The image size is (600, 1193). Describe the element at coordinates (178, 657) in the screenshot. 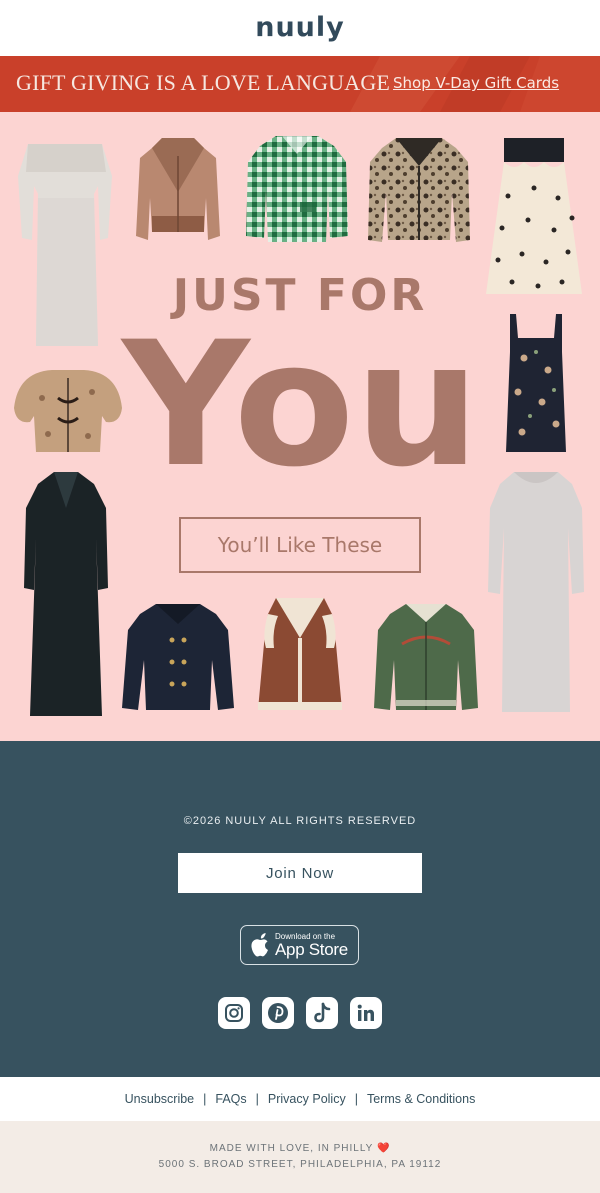

I see `product-navy-button-jacket` at that location.